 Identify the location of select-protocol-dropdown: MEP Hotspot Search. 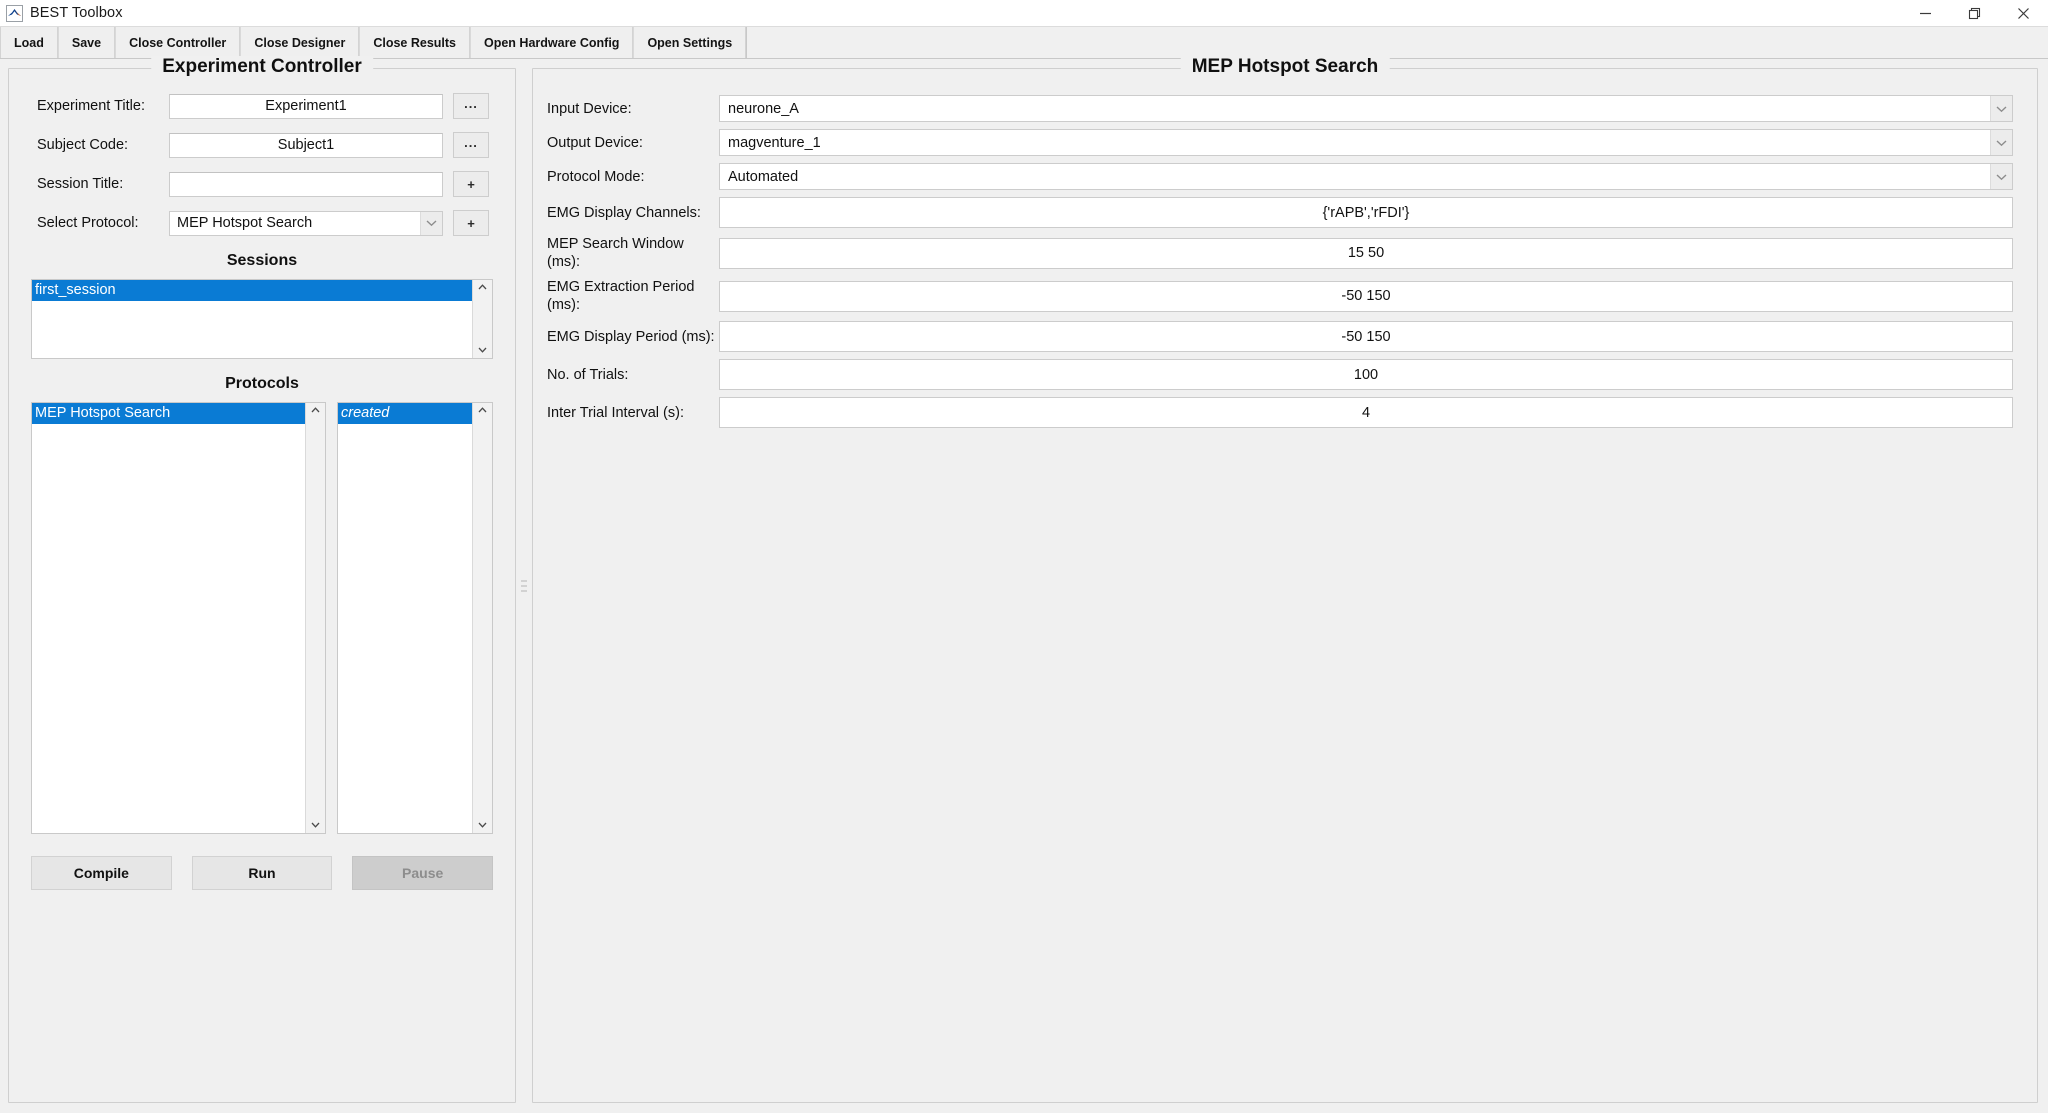
(306, 223).